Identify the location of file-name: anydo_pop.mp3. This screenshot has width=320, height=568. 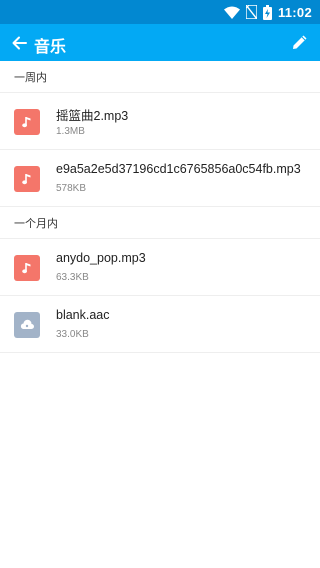
(101, 258).